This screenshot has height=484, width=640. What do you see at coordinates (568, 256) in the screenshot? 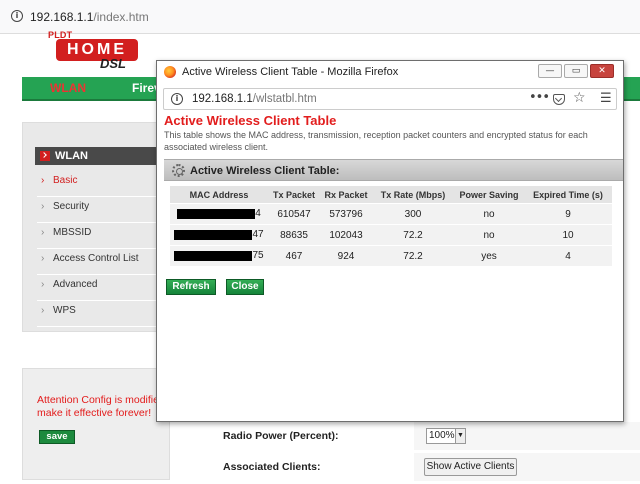
I see `expired-time-cell: 4` at bounding box center [568, 256].